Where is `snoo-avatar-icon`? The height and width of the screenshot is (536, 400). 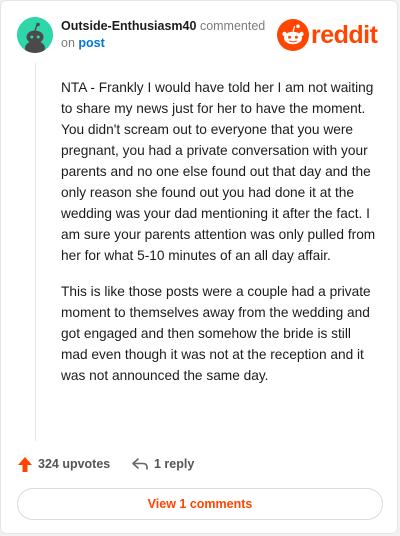
snoo-avatar-icon is located at coordinates (35, 35).